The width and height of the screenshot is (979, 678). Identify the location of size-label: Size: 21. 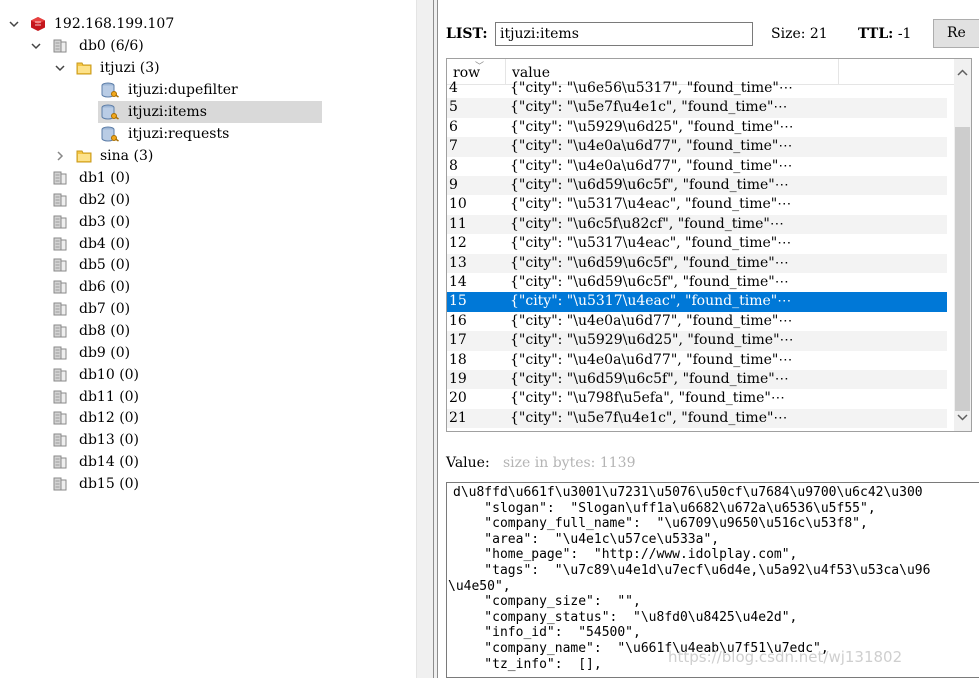
(799, 34).